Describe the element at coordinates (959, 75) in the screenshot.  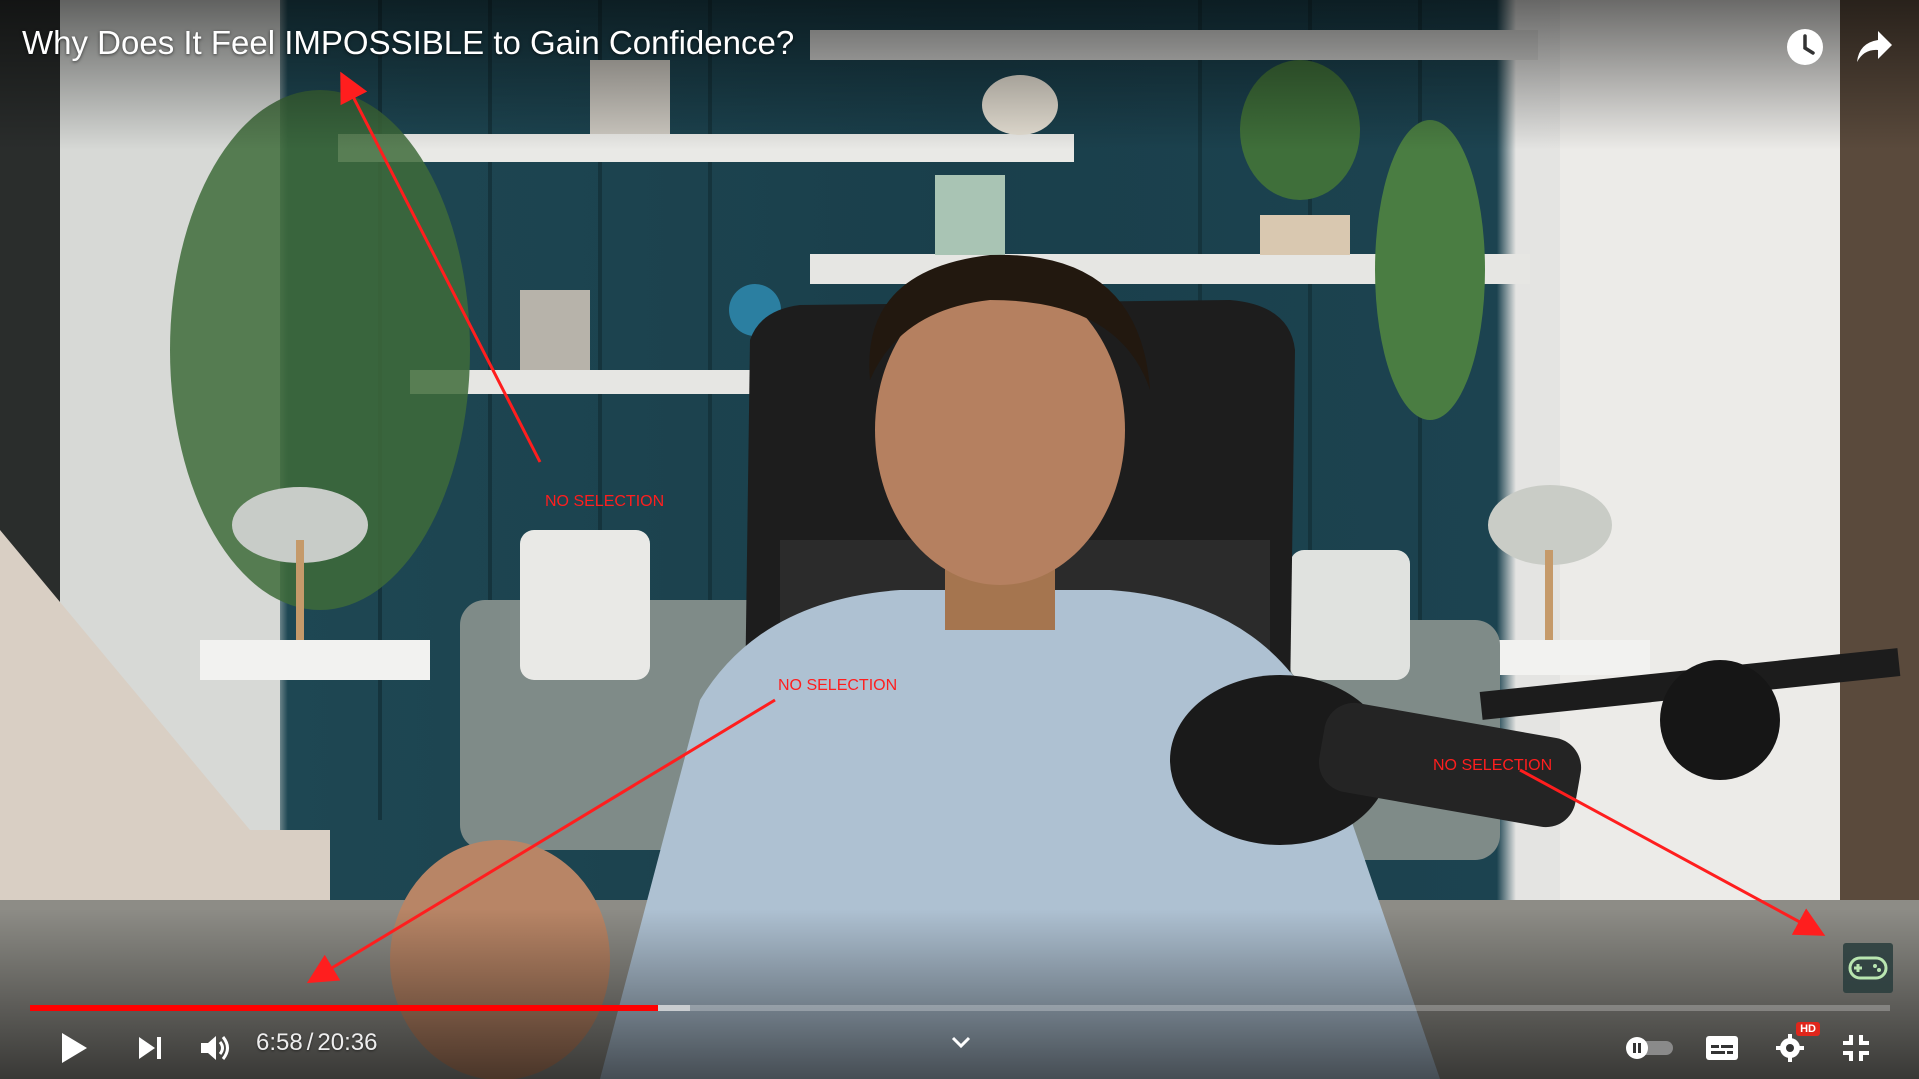
I see `top-gradient` at that location.